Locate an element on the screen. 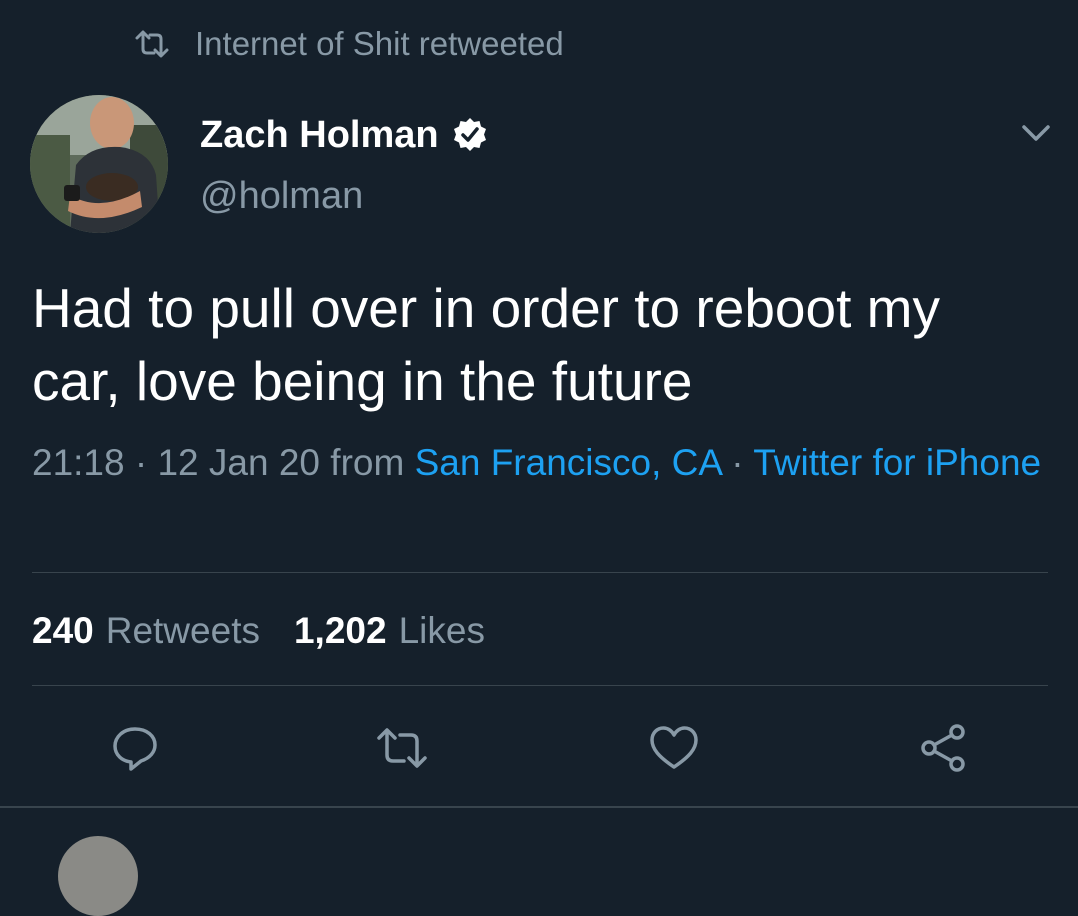 This screenshot has width=1078, height=916. like-button is located at coordinates (674, 748).